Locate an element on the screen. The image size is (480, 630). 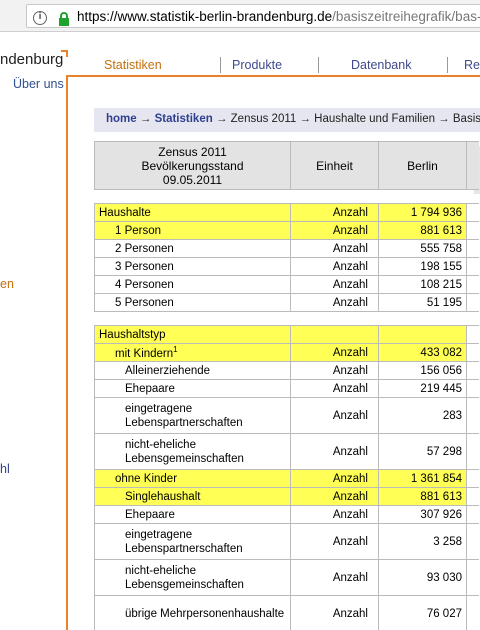
table-row: Ehepaare Anzahl 219 445 is located at coordinates (286, 388).